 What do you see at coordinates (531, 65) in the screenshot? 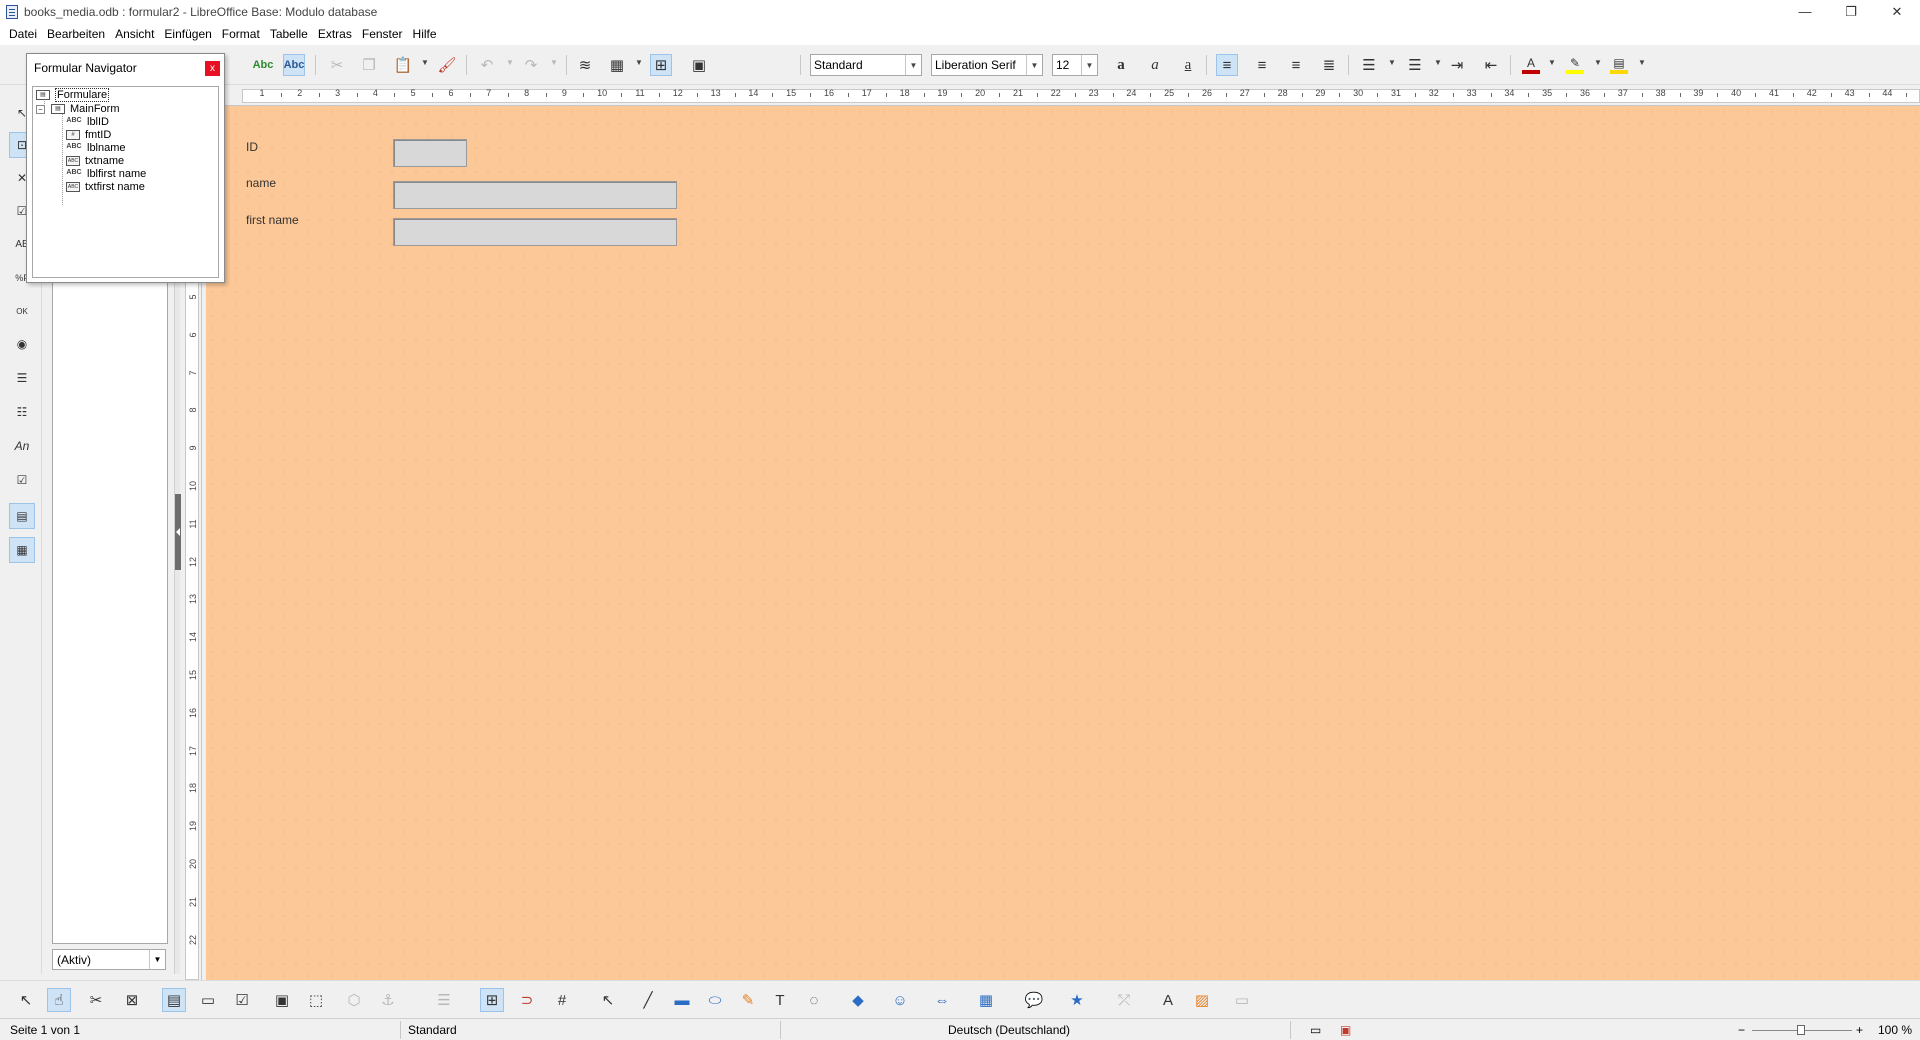
I see `redo-icon: ↷` at bounding box center [531, 65].